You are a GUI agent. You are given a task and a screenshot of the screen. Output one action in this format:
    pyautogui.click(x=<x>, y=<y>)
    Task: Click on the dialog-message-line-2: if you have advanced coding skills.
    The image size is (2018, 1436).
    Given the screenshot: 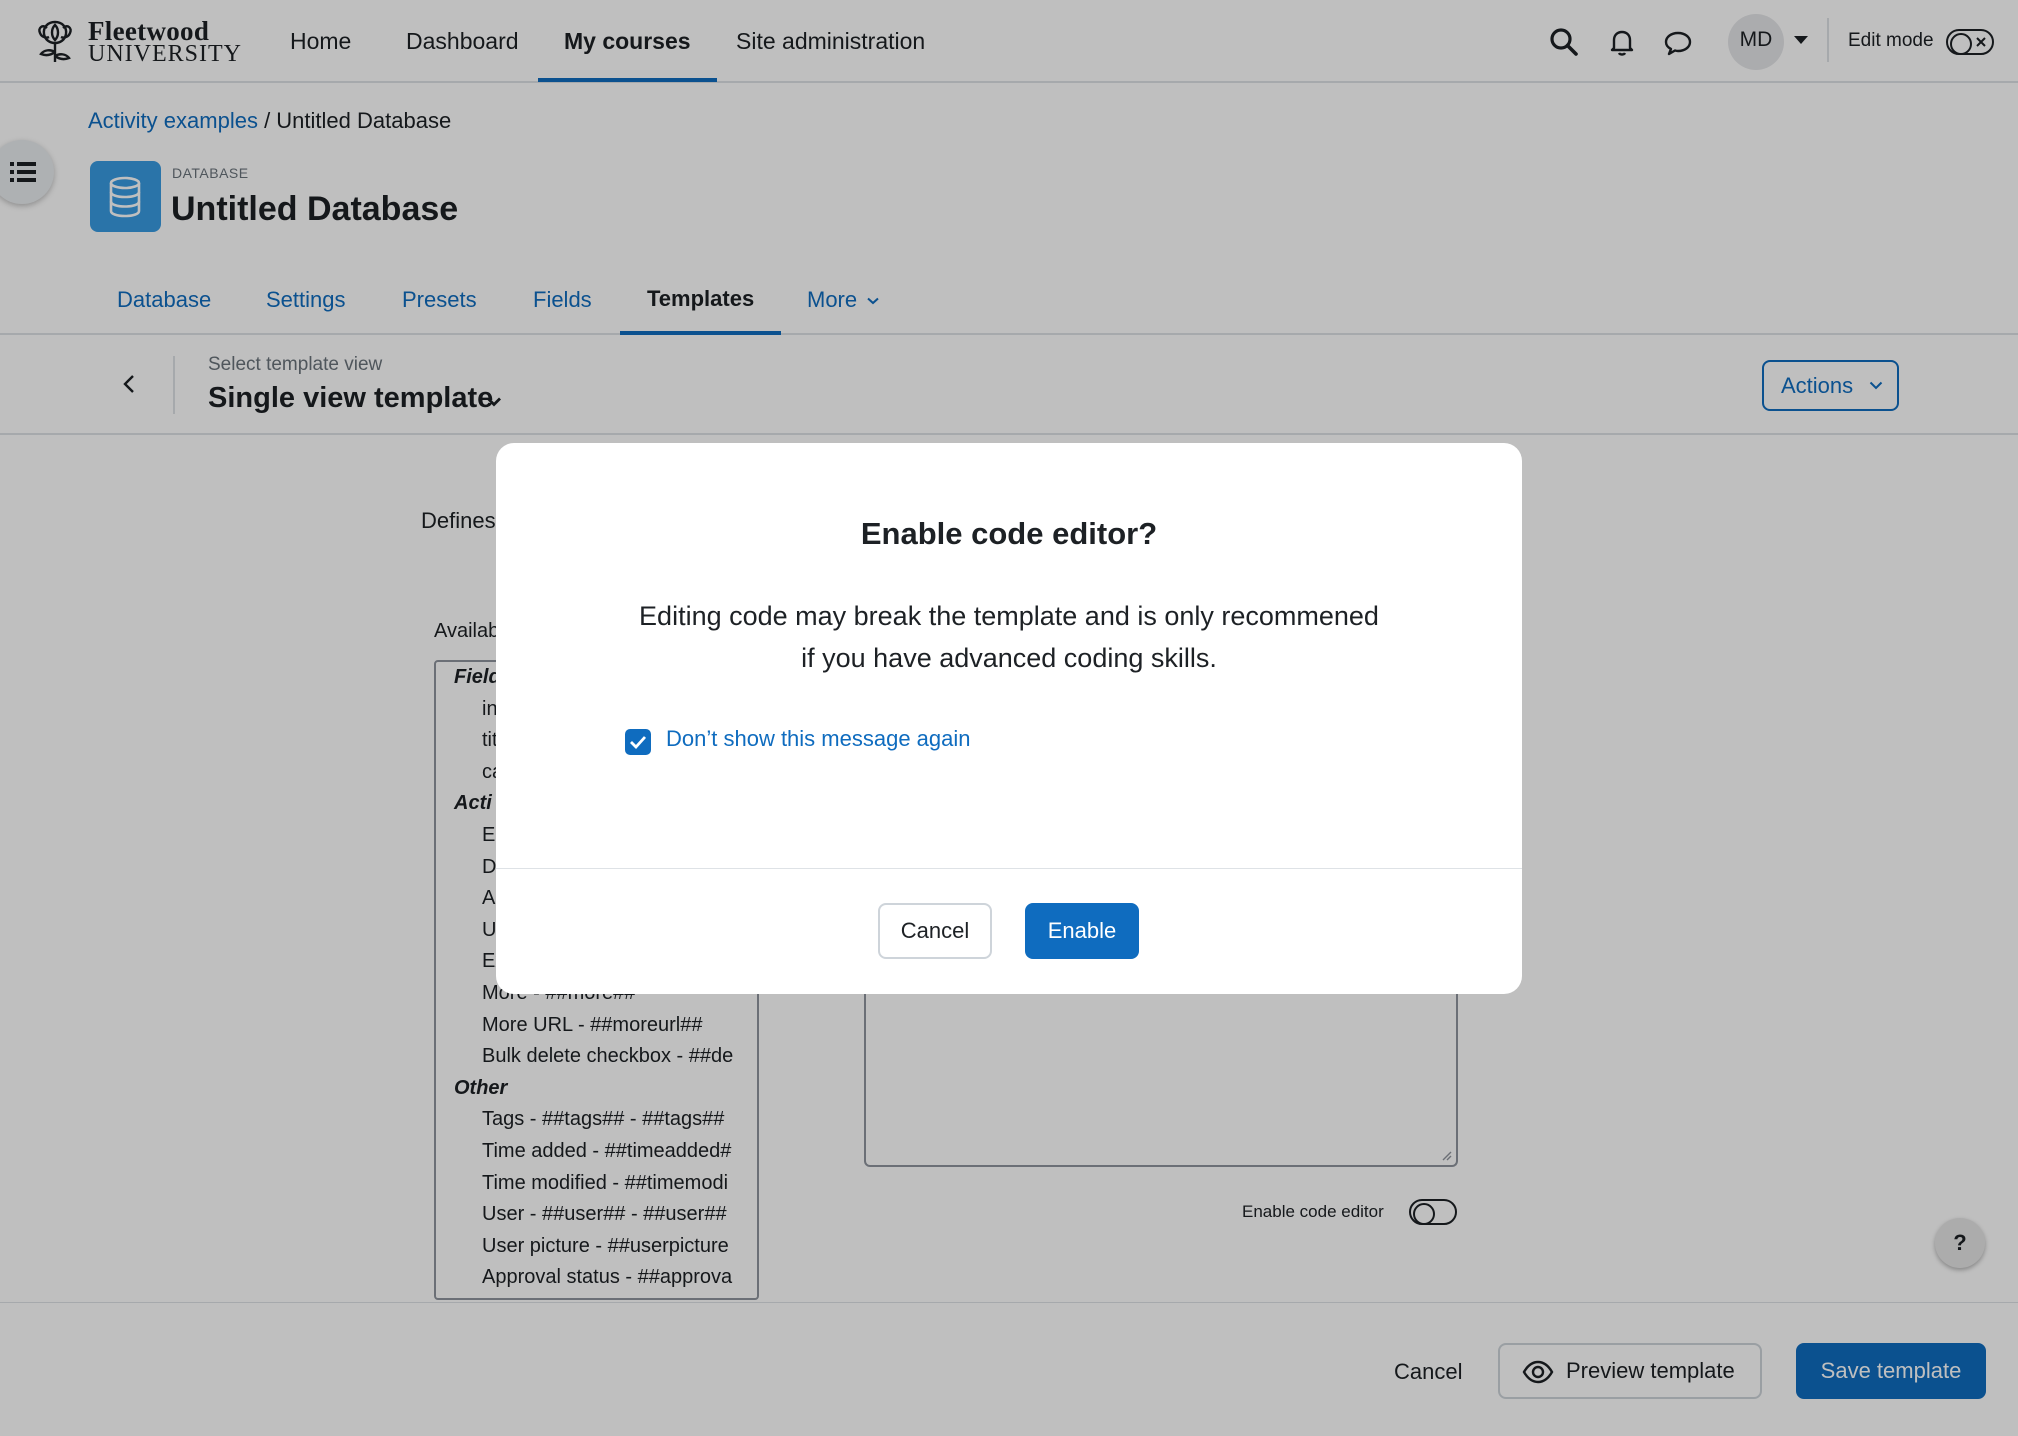 What is the action you would take?
    pyautogui.click(x=1009, y=658)
    